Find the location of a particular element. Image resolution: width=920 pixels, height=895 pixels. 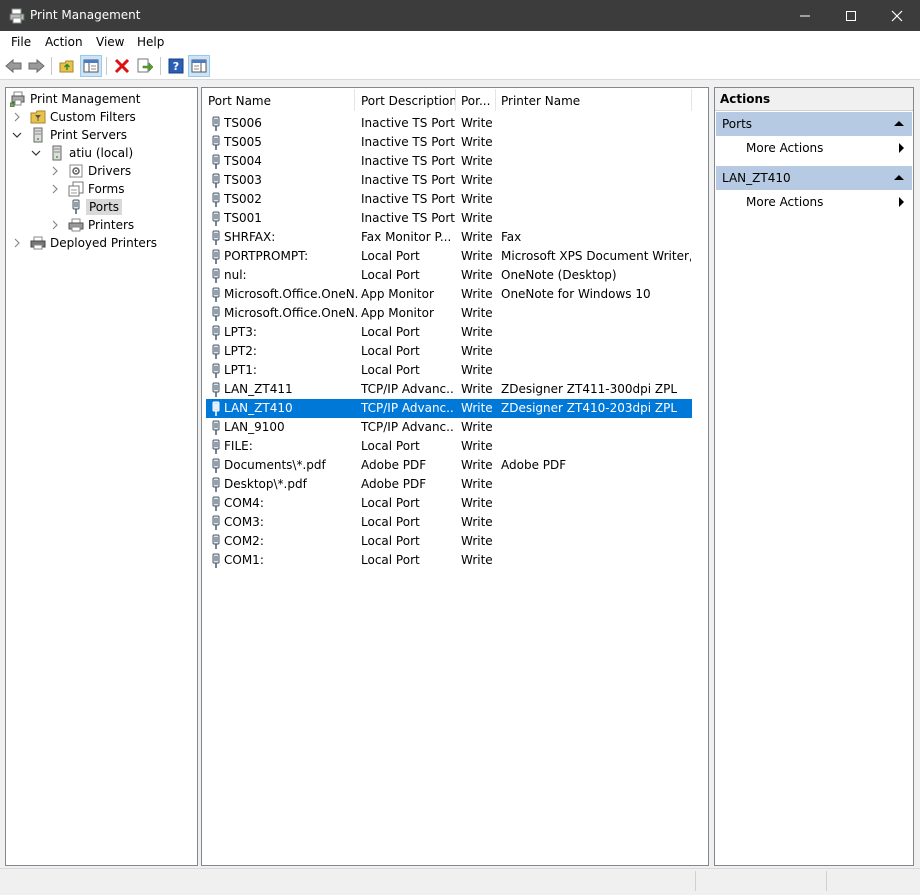

back-button is located at coordinates (14, 66).